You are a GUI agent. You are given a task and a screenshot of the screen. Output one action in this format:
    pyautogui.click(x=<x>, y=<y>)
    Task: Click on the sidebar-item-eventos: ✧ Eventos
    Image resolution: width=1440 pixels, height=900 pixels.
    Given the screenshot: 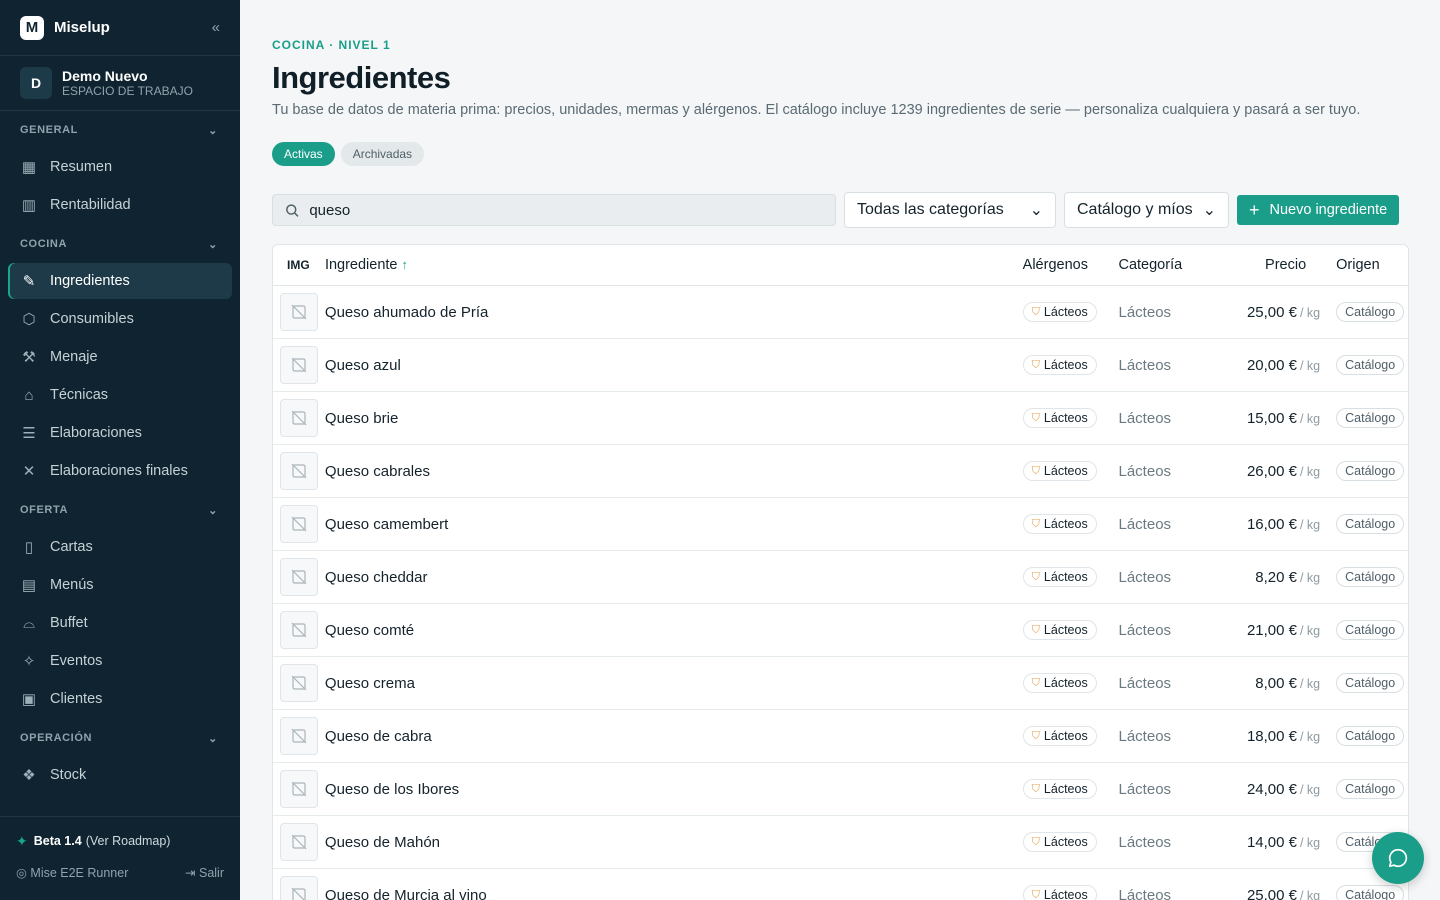 What is the action you would take?
    pyautogui.click(x=120, y=661)
    